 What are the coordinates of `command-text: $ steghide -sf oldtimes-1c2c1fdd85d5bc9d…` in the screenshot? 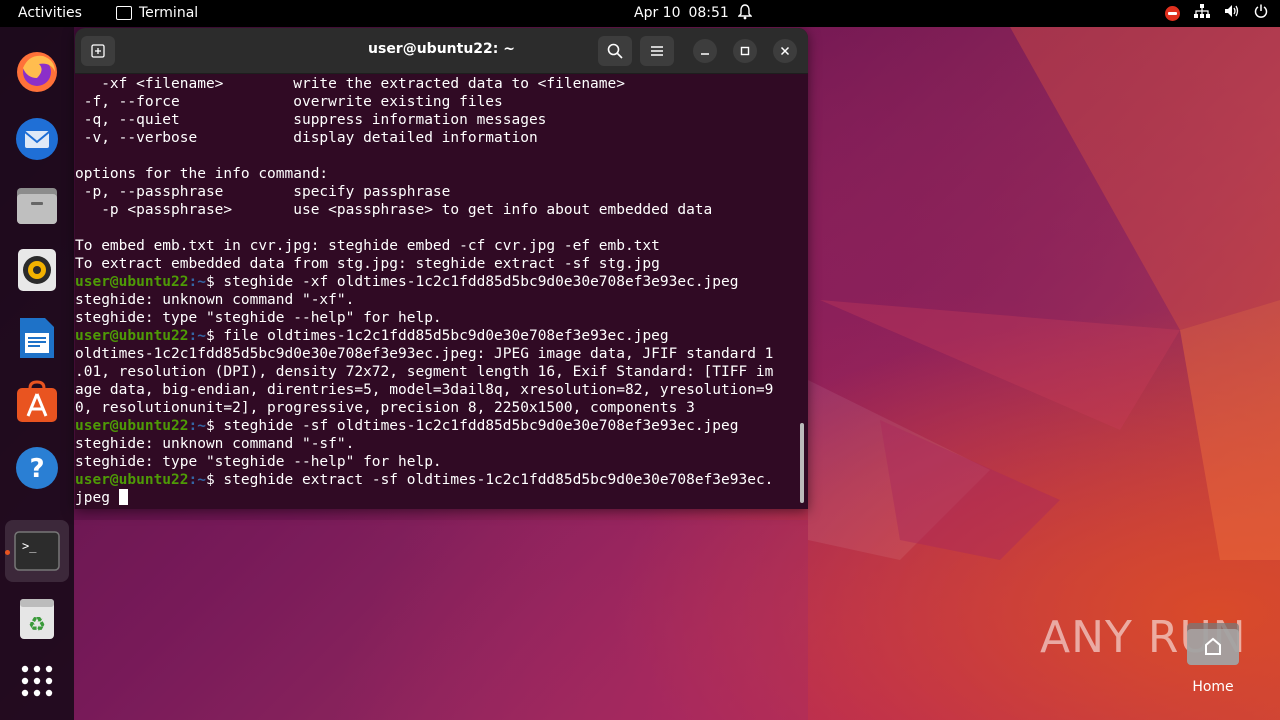 It's located at (472, 426).